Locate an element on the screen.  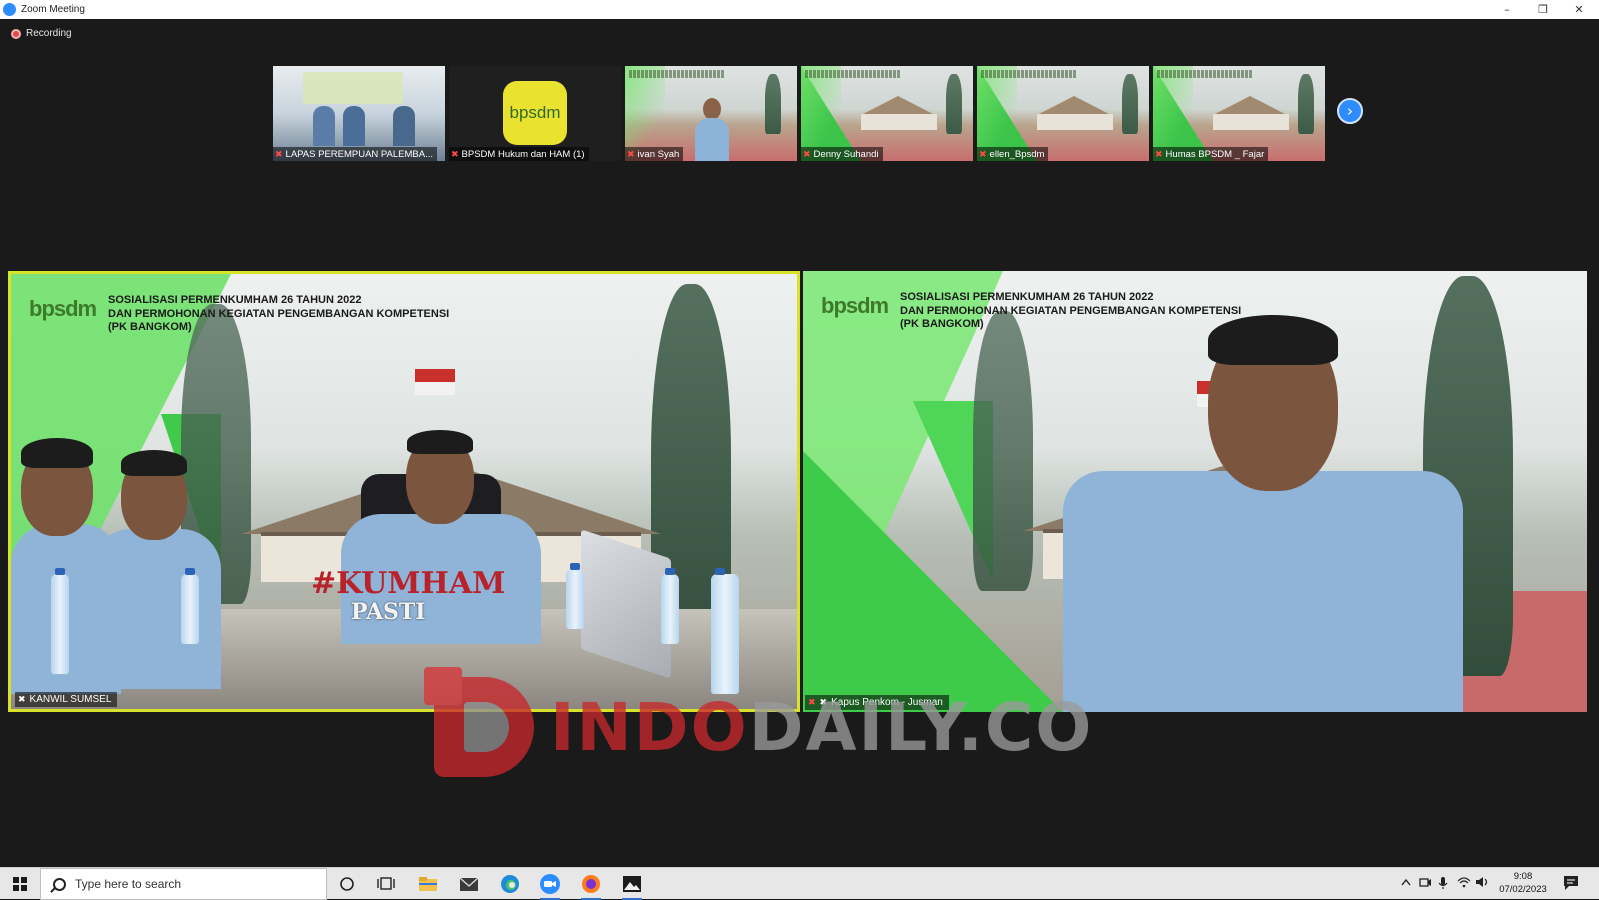
photos-button is located at coordinates (632, 886).